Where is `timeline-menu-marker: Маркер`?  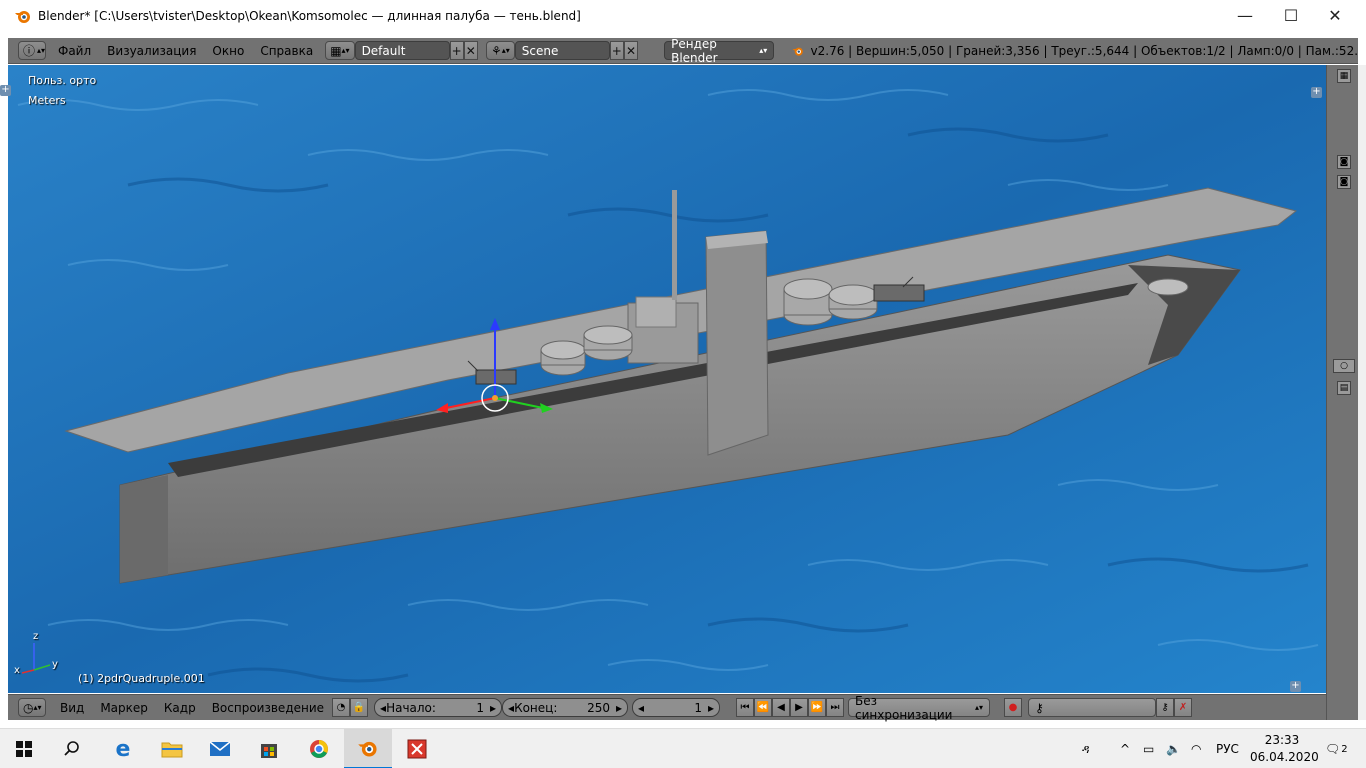 timeline-menu-marker: Маркер is located at coordinates (124, 708).